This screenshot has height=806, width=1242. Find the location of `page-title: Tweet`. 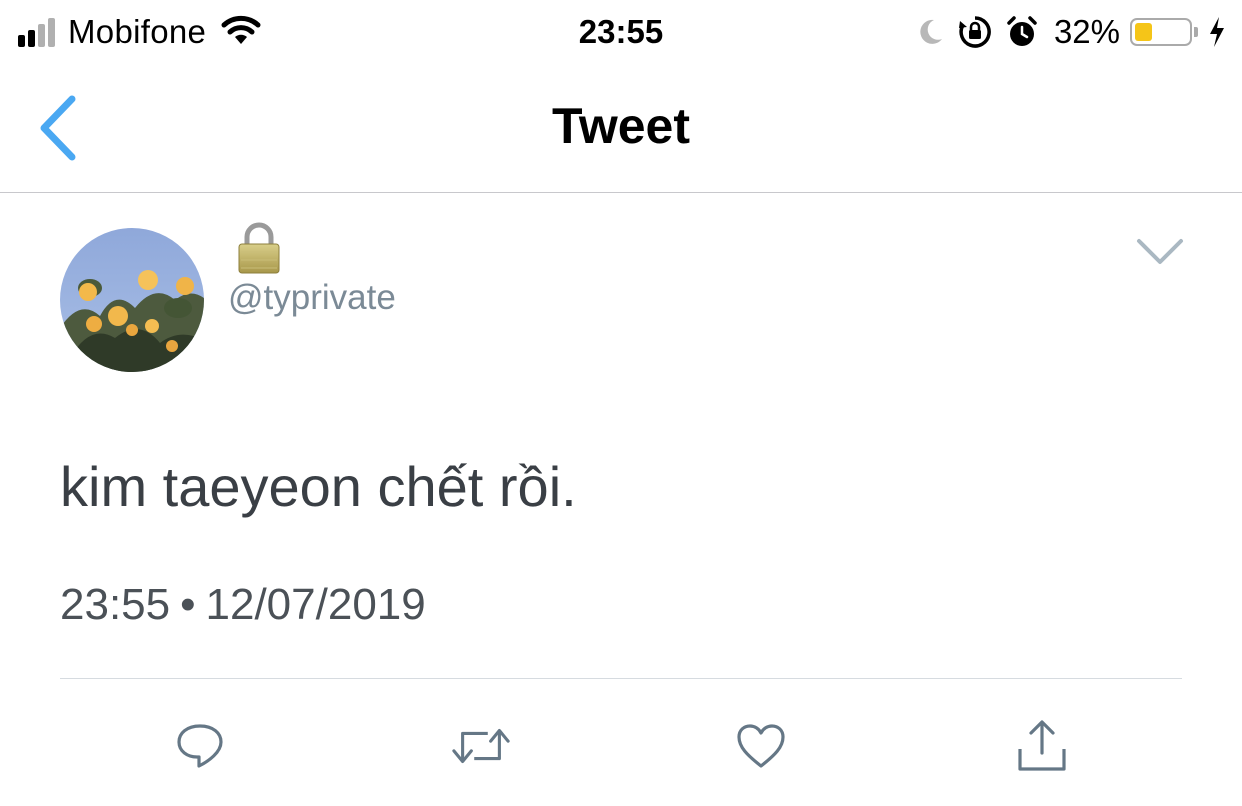

page-title: Tweet is located at coordinates (621, 126).